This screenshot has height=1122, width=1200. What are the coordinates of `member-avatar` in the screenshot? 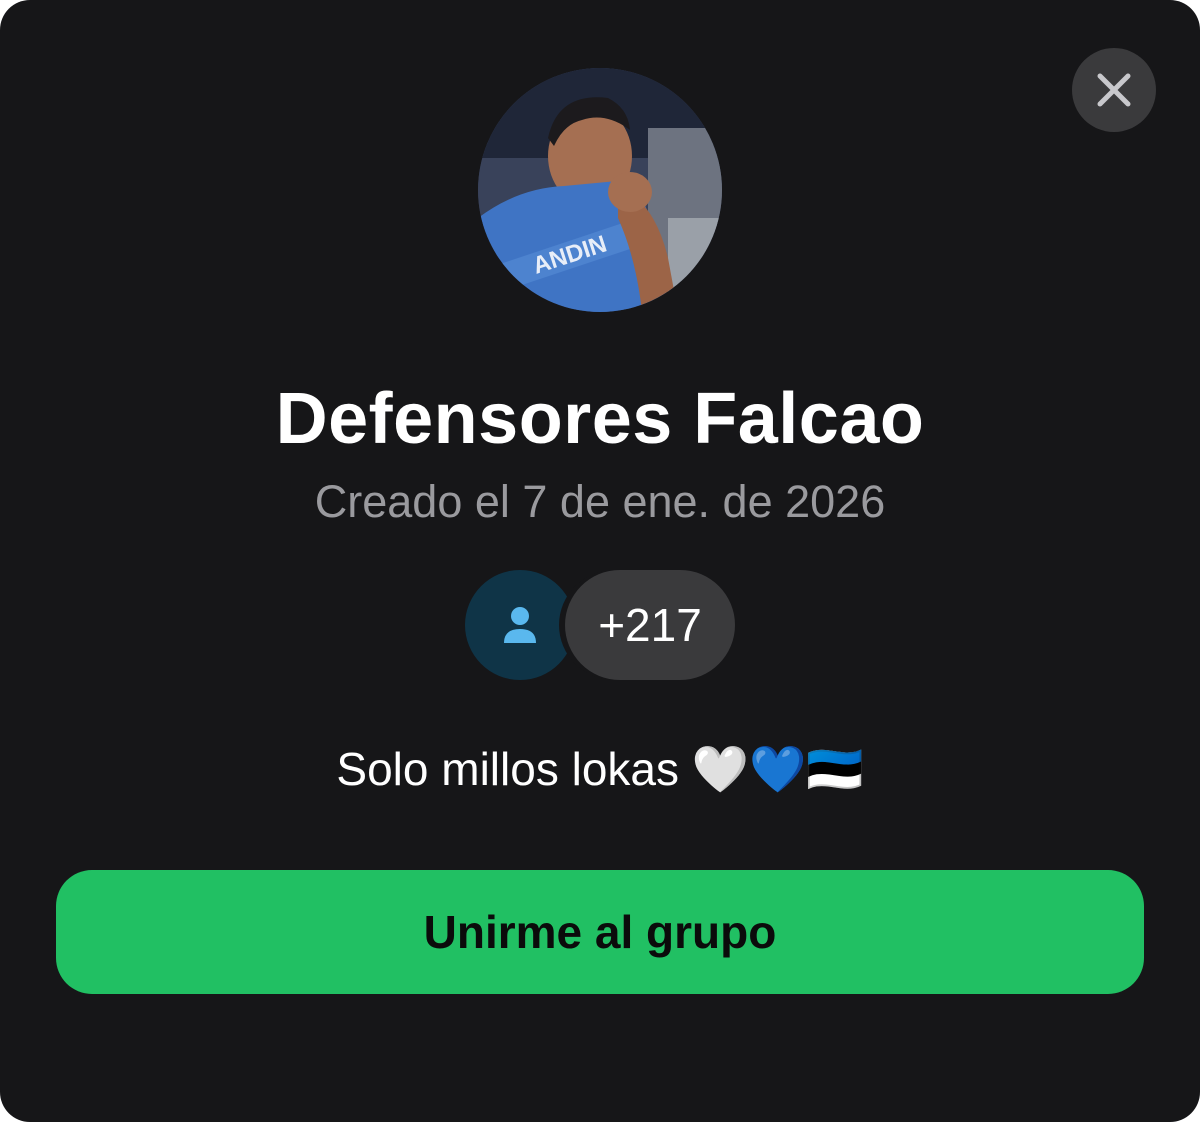 It's located at (520, 625).